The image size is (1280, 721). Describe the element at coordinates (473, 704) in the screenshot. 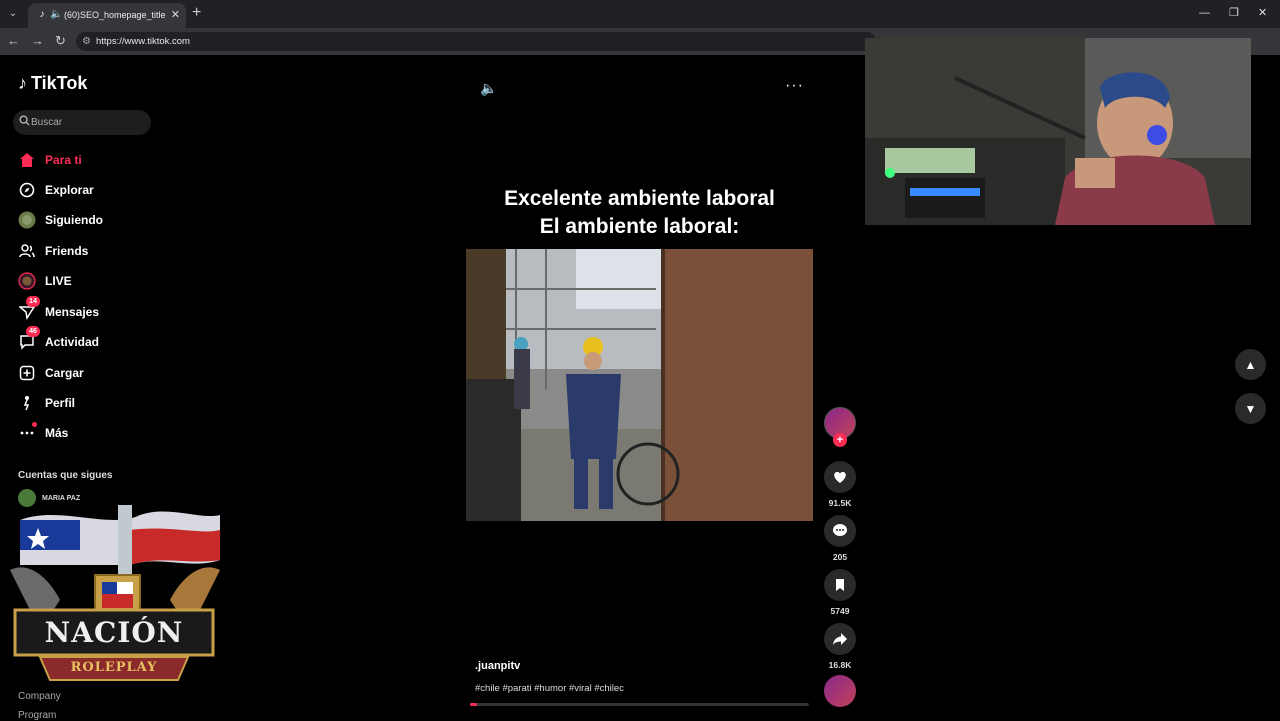

I see `video-progress-fill` at that location.